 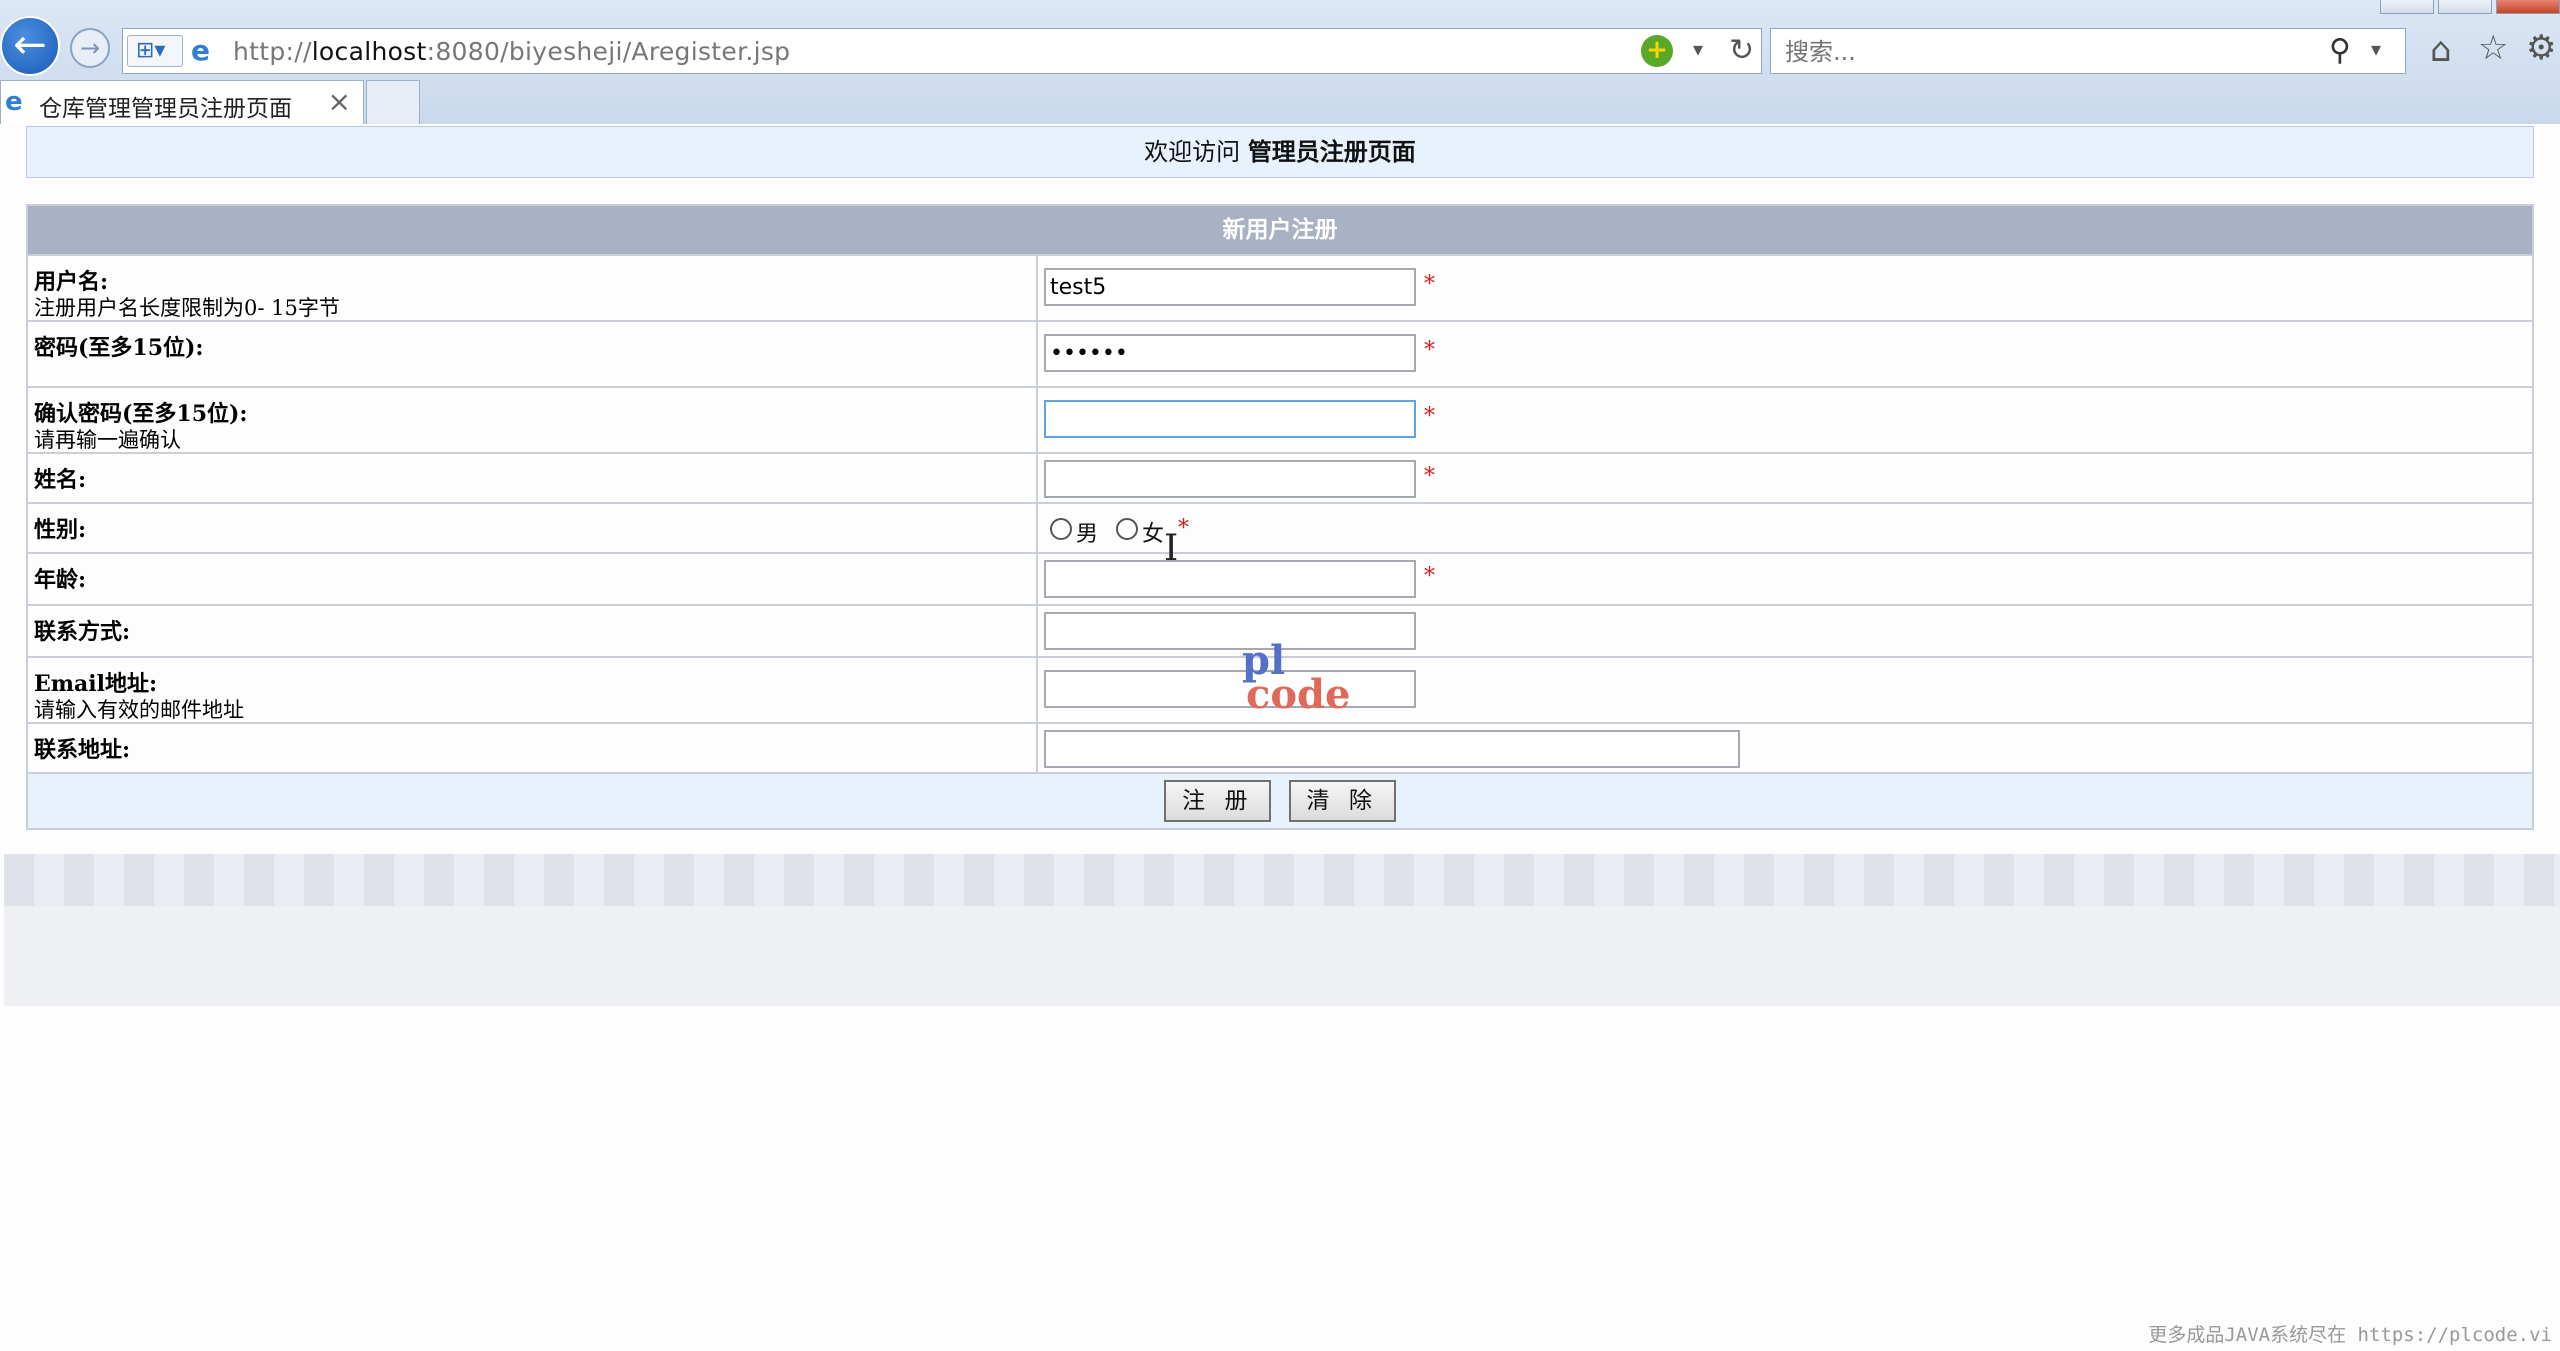 I want to click on name-label: 姓名:, so click(x=60, y=480).